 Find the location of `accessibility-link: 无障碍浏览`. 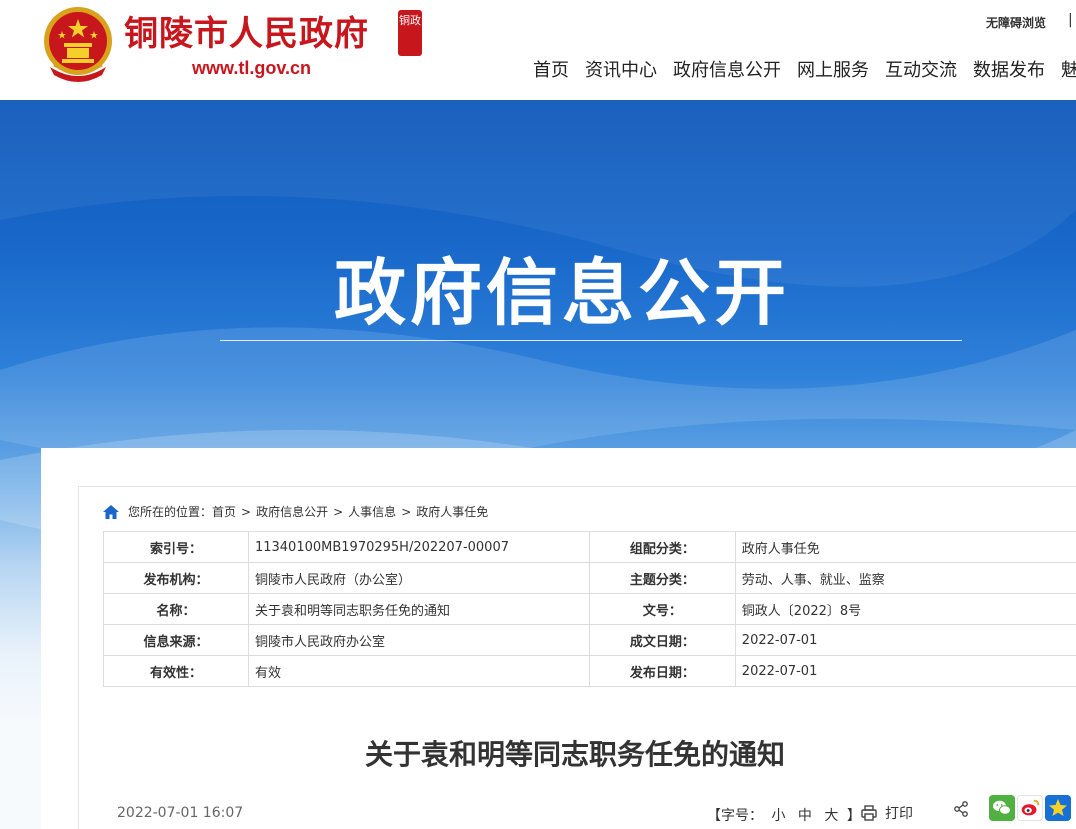

accessibility-link: 无障碍浏览 is located at coordinates (1016, 22).